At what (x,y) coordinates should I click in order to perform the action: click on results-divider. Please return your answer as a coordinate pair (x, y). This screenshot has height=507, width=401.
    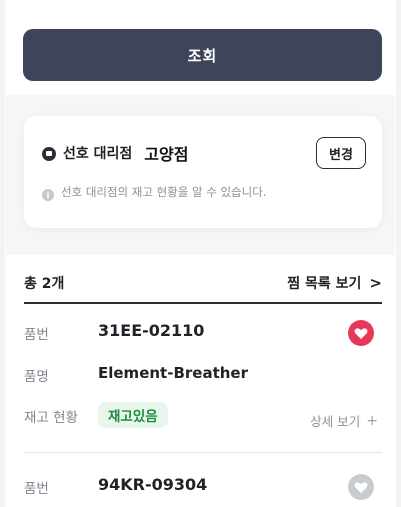
    Looking at the image, I should click on (203, 303).